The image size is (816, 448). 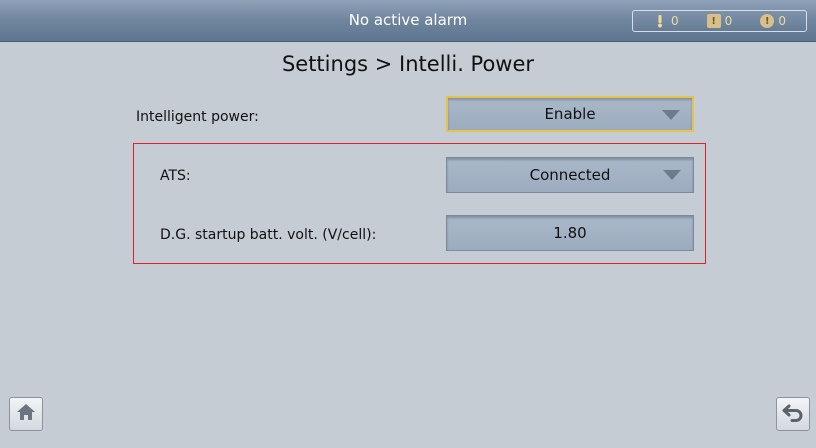 I want to click on alarm-count-major: 0, so click(x=728, y=21).